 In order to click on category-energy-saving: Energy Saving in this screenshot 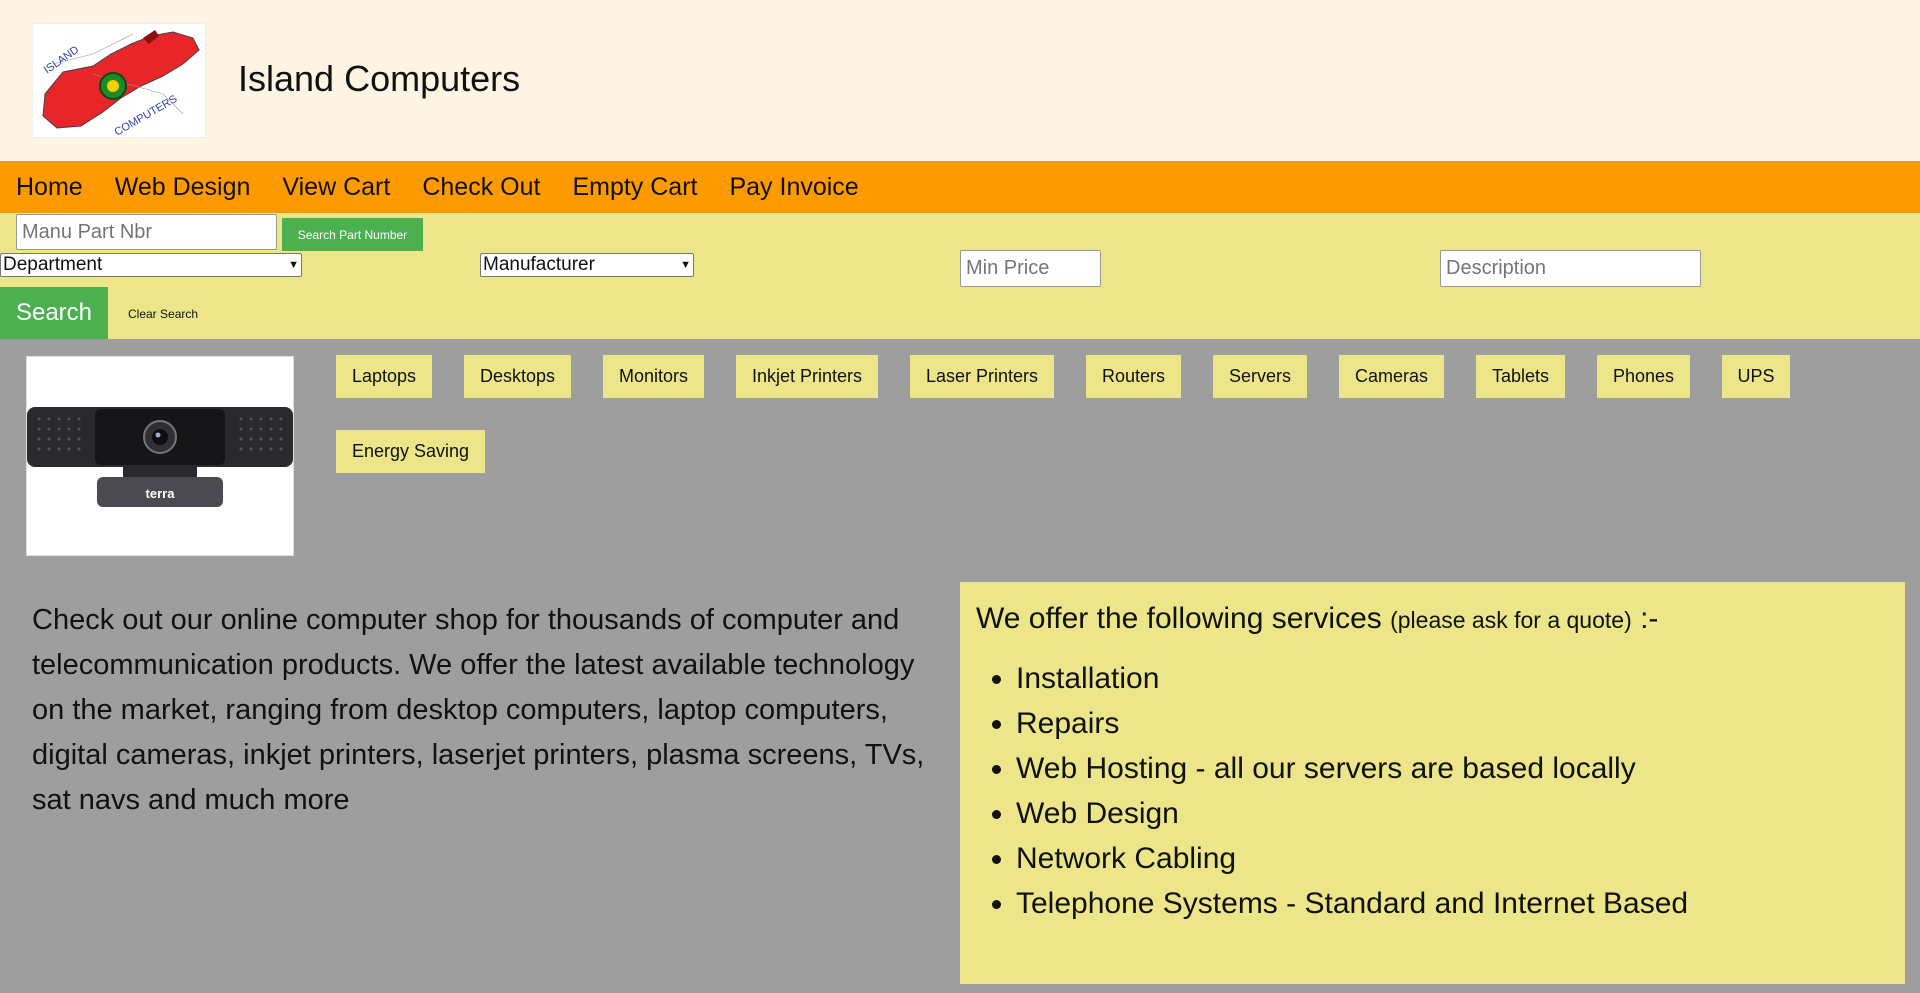, I will do `click(410, 451)`.